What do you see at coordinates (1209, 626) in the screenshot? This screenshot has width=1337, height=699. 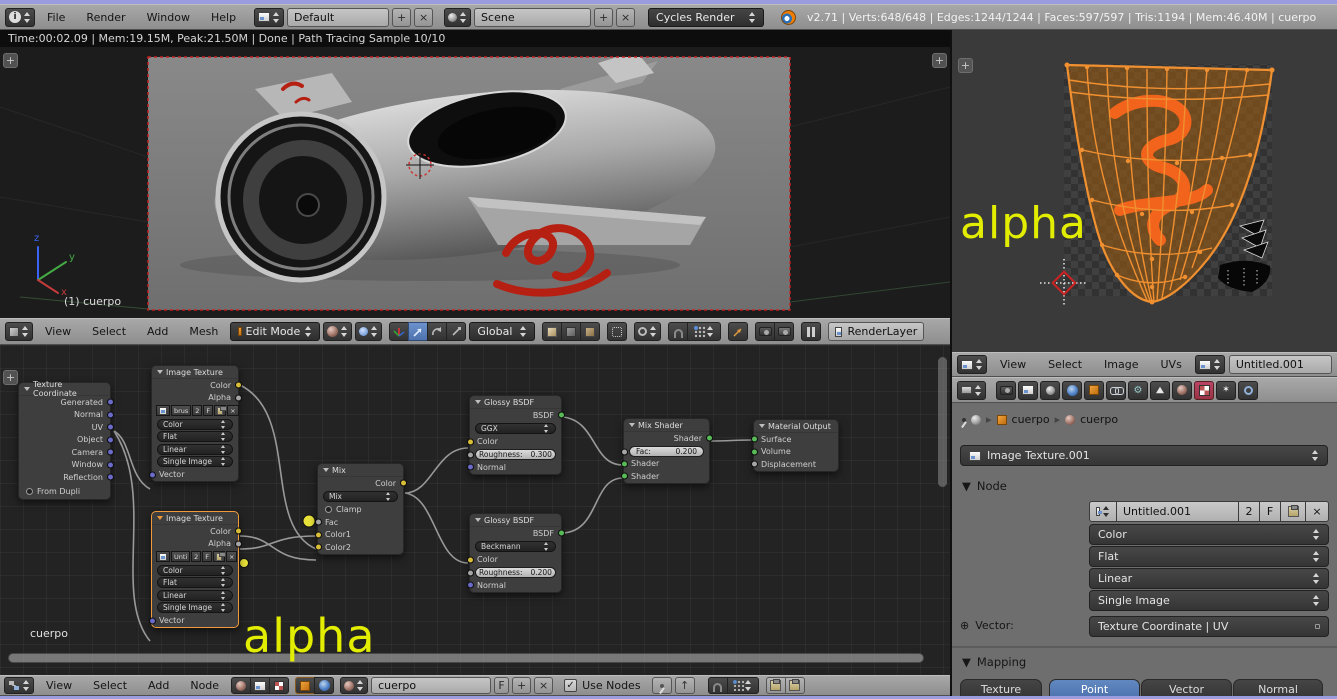 I see `vector-source-button: Texture Coordinate | UV` at bounding box center [1209, 626].